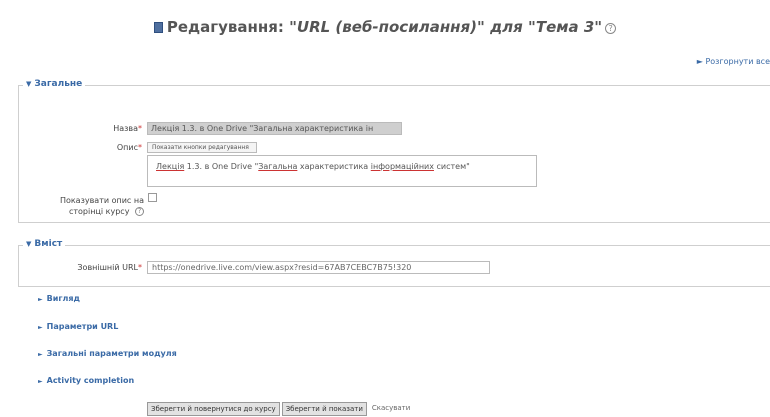 The width and height of the screenshot is (770, 417). What do you see at coordinates (78, 326) in the screenshot?
I see `section-url-parameters: ► Параметри URL` at bounding box center [78, 326].